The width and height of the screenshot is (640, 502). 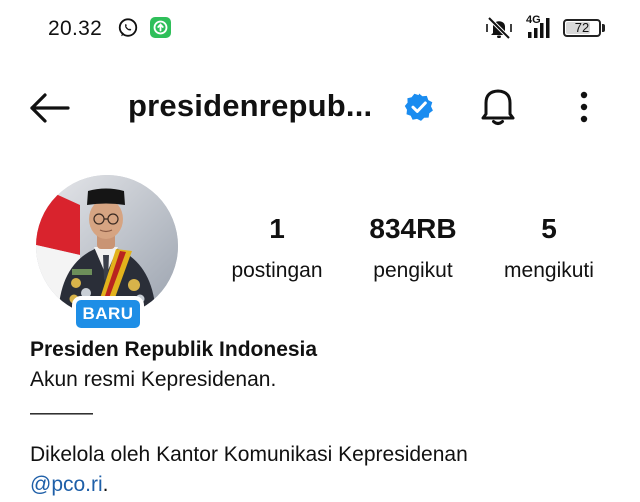 I want to click on battery-nub, so click(x=603, y=28).